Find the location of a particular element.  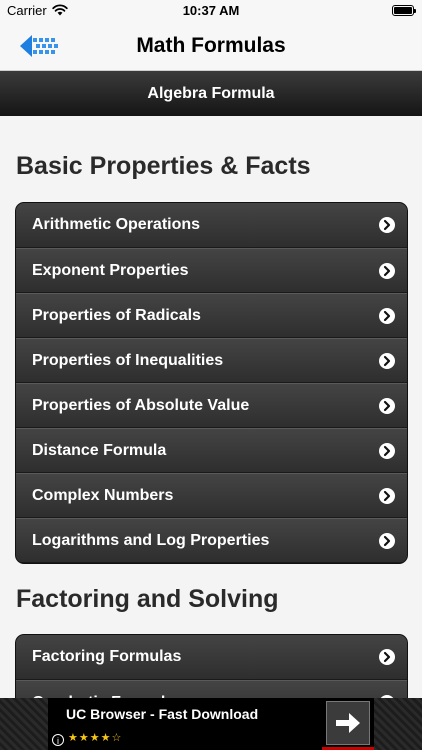

ad-banner: UC Browser - Fast Download i ★★★★☆ is located at coordinates (211, 724).